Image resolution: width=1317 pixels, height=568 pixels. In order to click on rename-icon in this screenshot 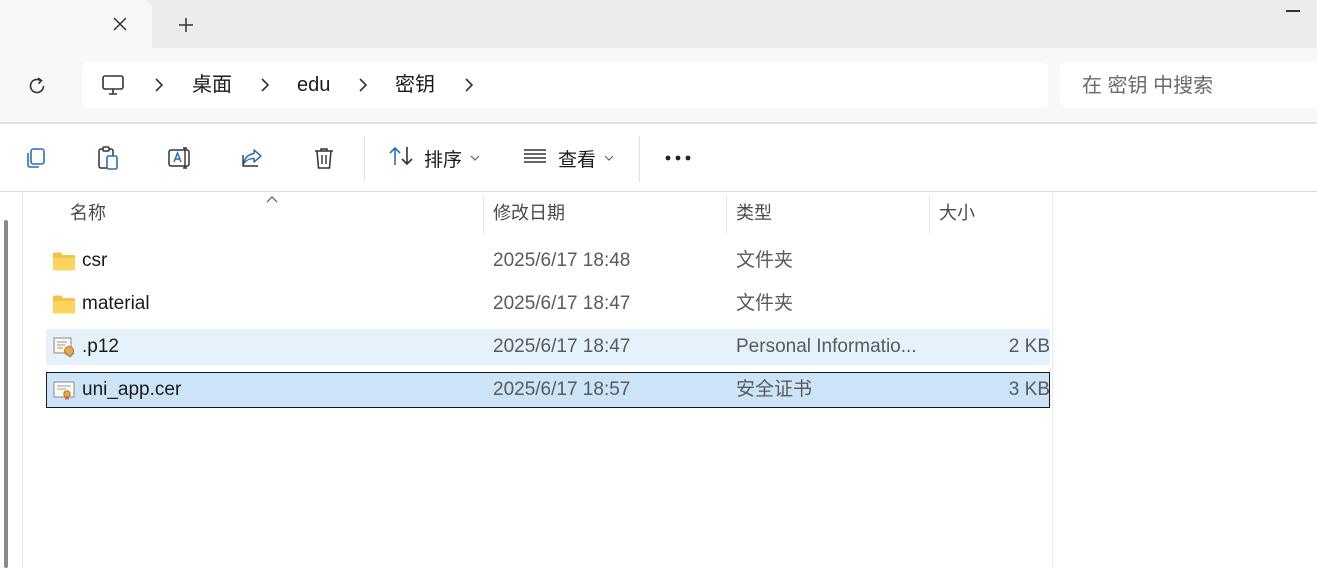, I will do `click(180, 158)`.